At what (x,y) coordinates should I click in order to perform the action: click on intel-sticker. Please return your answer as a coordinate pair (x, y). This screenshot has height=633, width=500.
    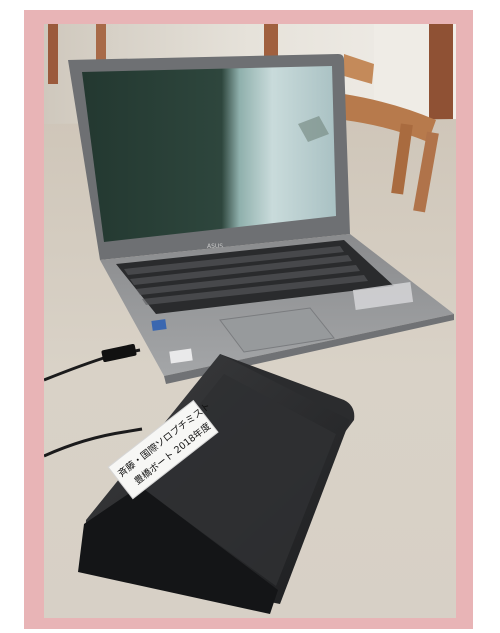
    Looking at the image, I should click on (159, 325).